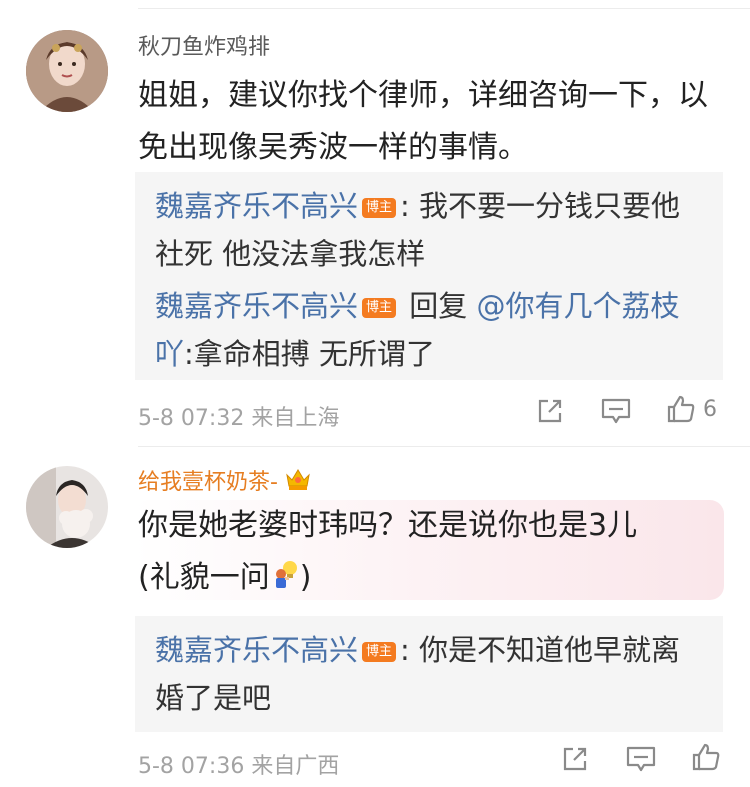  Describe the element at coordinates (388, 525) in the screenshot. I see `comment-line-1: 你是她老婆时玮吗？还是说你也是3儿` at that location.